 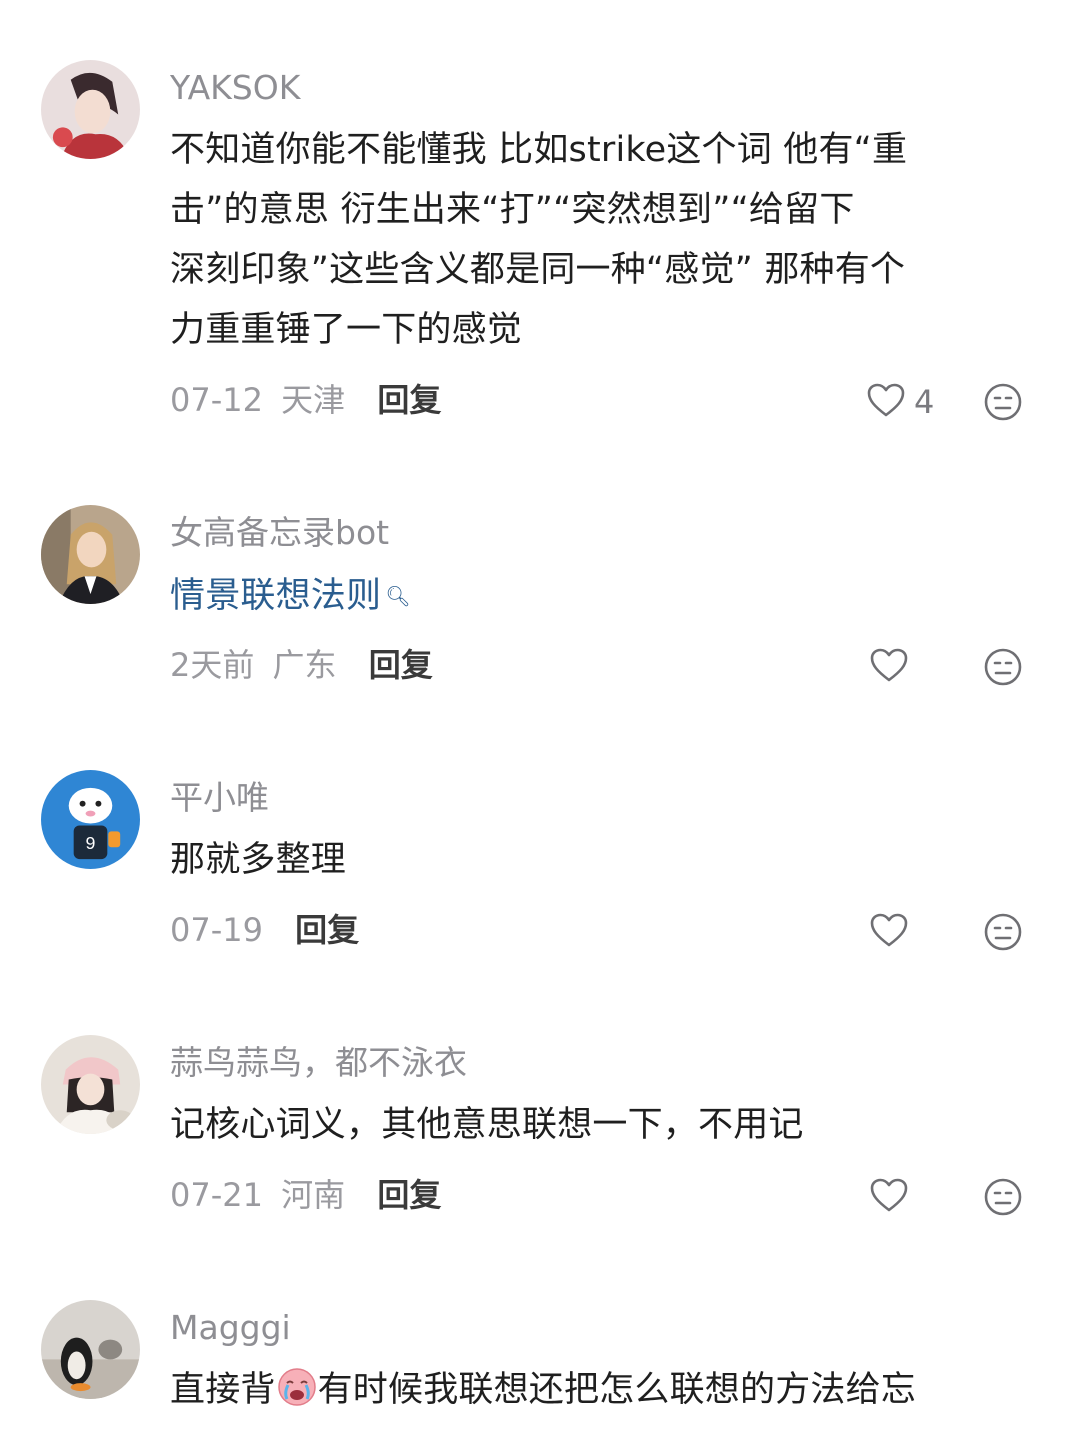 What do you see at coordinates (538, 270) in the screenshot?
I see `comment-text-line: 深刻印象”这些含义都是同一种“感觉” 那种有个` at bounding box center [538, 270].